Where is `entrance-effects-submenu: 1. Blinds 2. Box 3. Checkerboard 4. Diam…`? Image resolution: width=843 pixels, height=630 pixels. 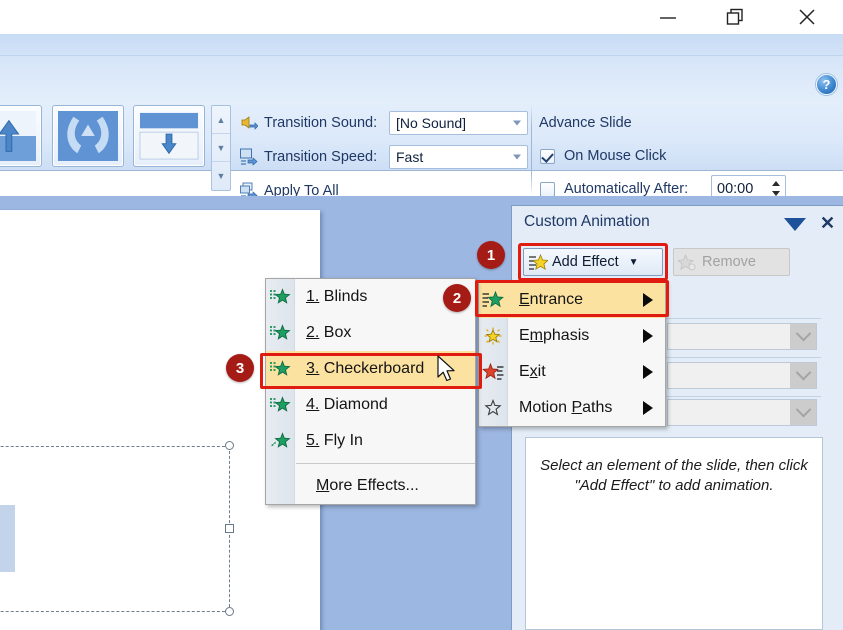 entrance-effects-submenu: 1. Blinds 2. Box 3. Checkerboard 4. Diam… is located at coordinates (370, 391).